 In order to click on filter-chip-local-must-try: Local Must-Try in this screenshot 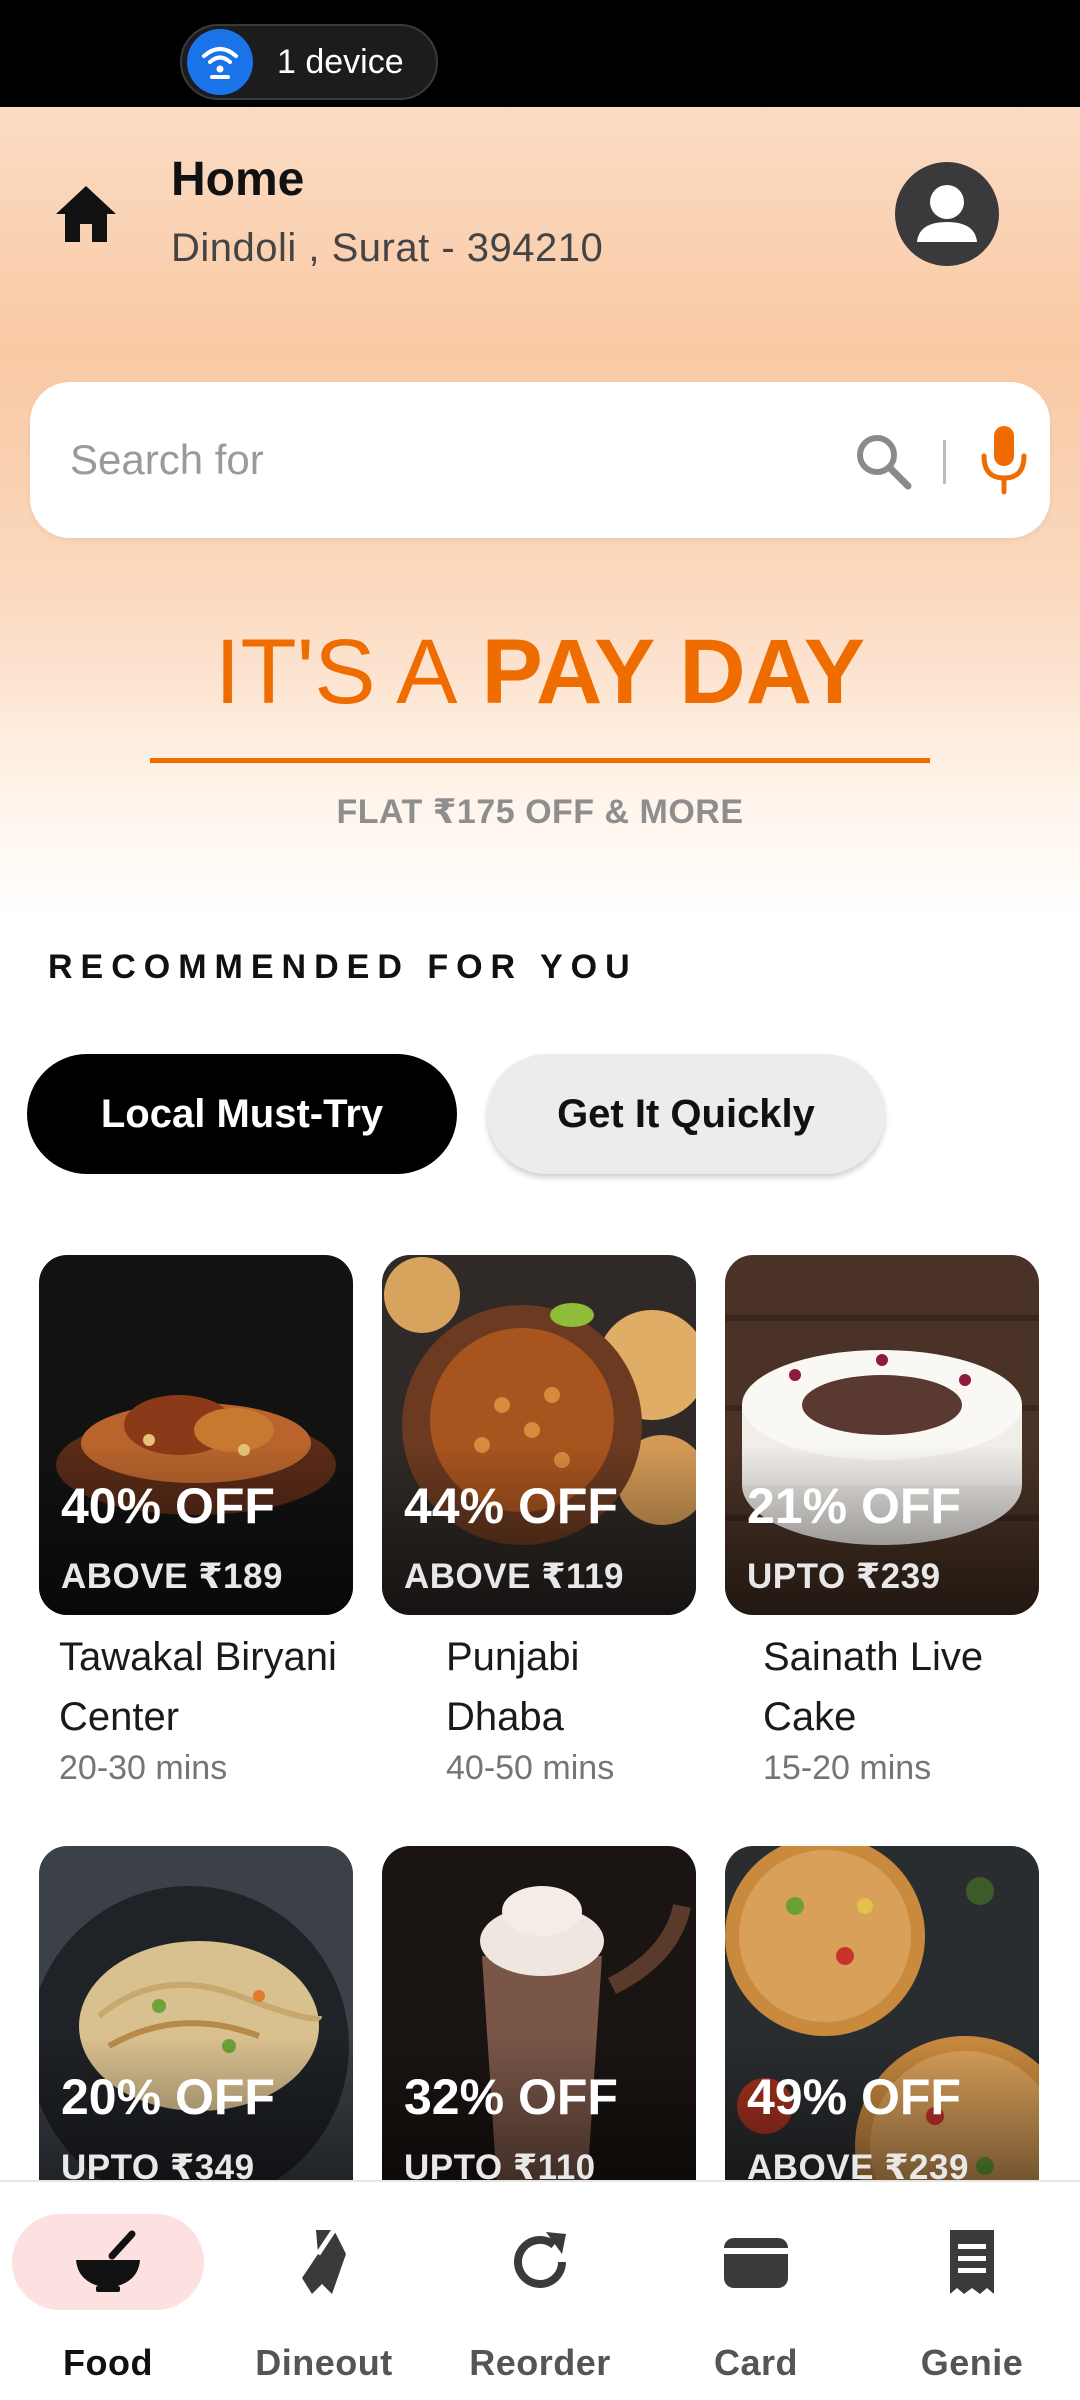, I will do `click(242, 1114)`.